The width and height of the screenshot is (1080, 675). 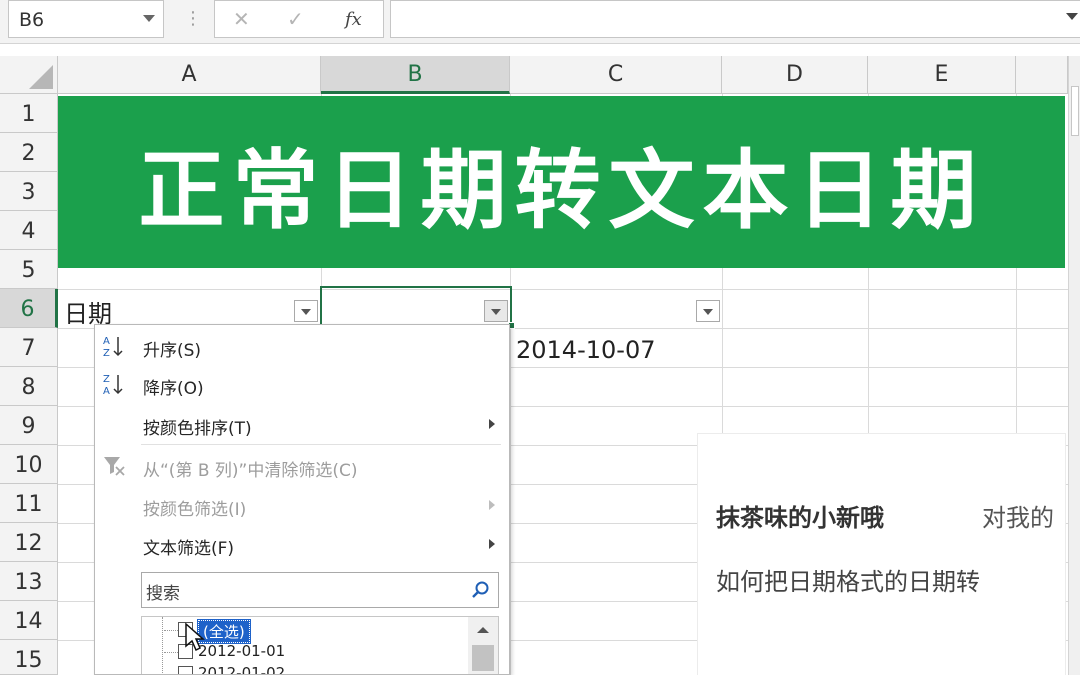 What do you see at coordinates (29, 347) in the screenshot?
I see `row-header-7: 7` at bounding box center [29, 347].